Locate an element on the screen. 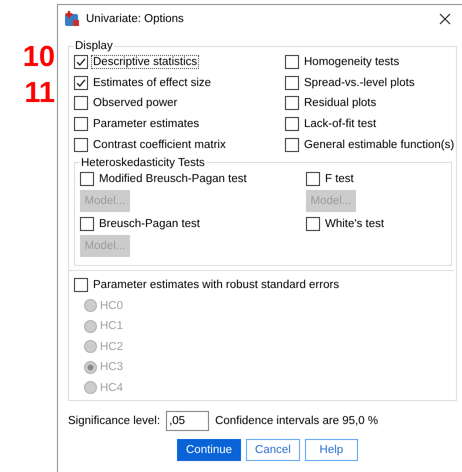  checkbox-label: Lack-of-fit test is located at coordinates (340, 124).